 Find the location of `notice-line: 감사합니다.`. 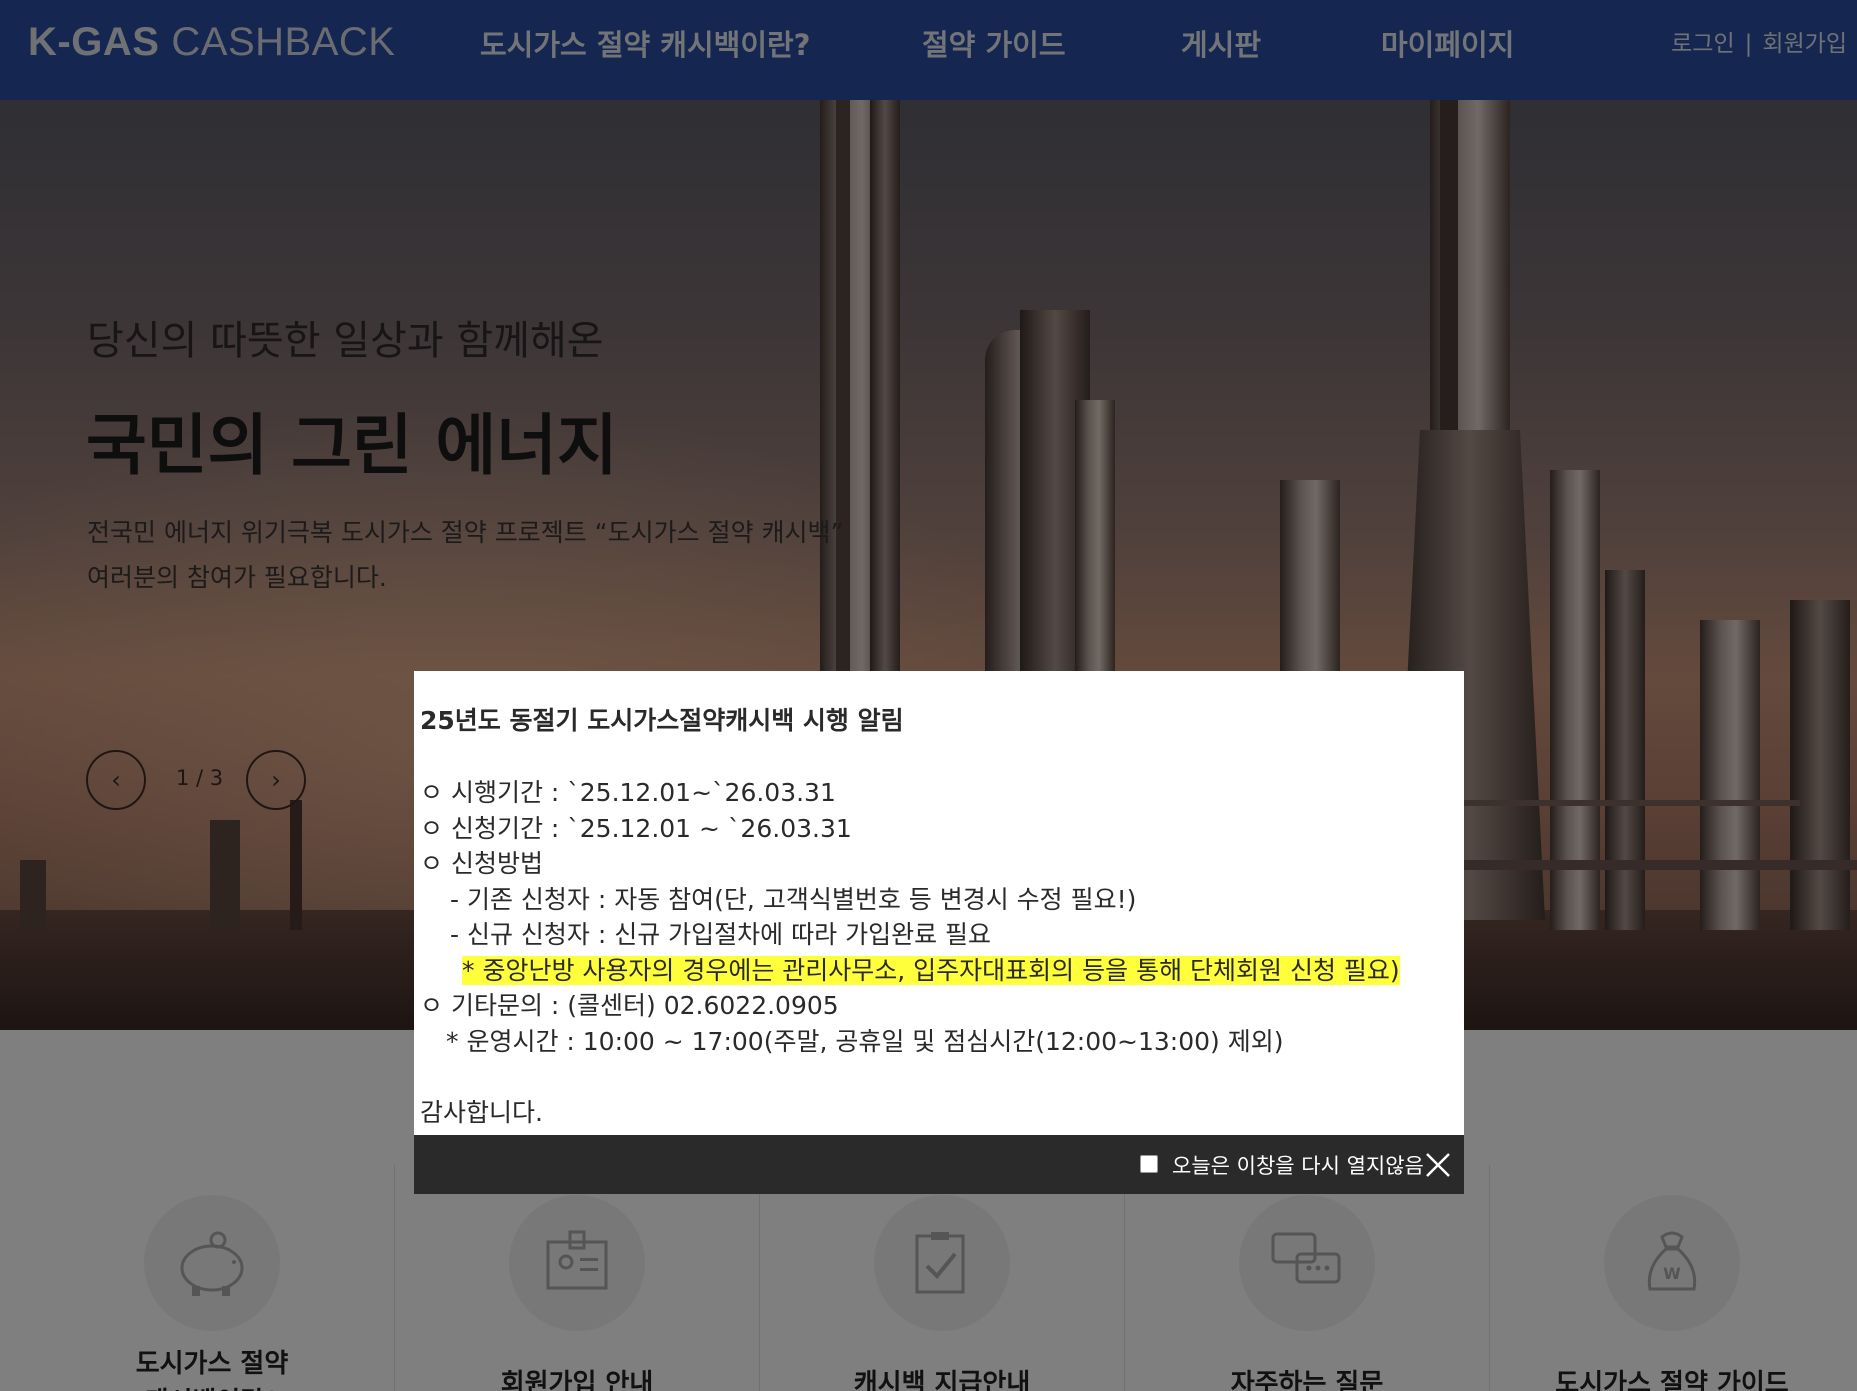

notice-line: 감사합니다. is located at coordinates (481, 1112).